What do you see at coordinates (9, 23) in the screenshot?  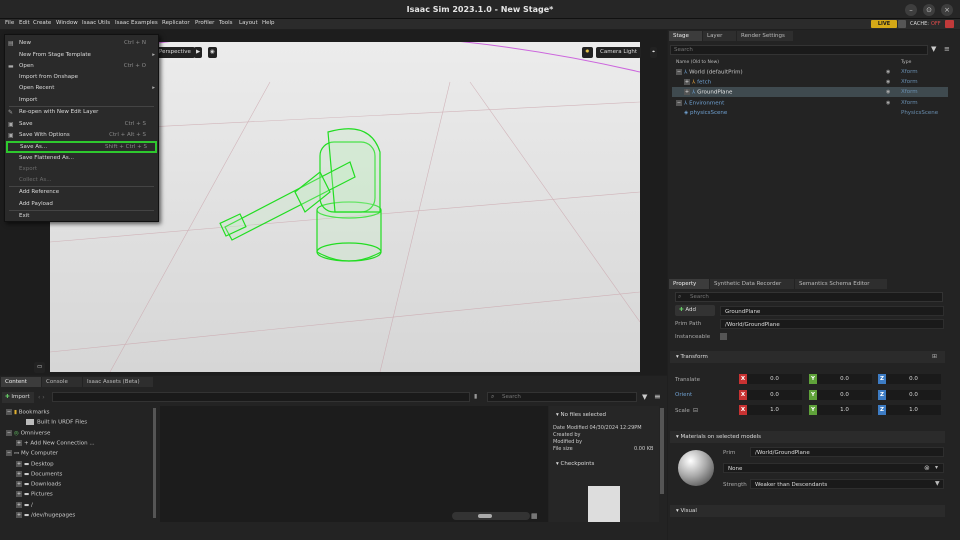 I see `menu-file: File` at bounding box center [9, 23].